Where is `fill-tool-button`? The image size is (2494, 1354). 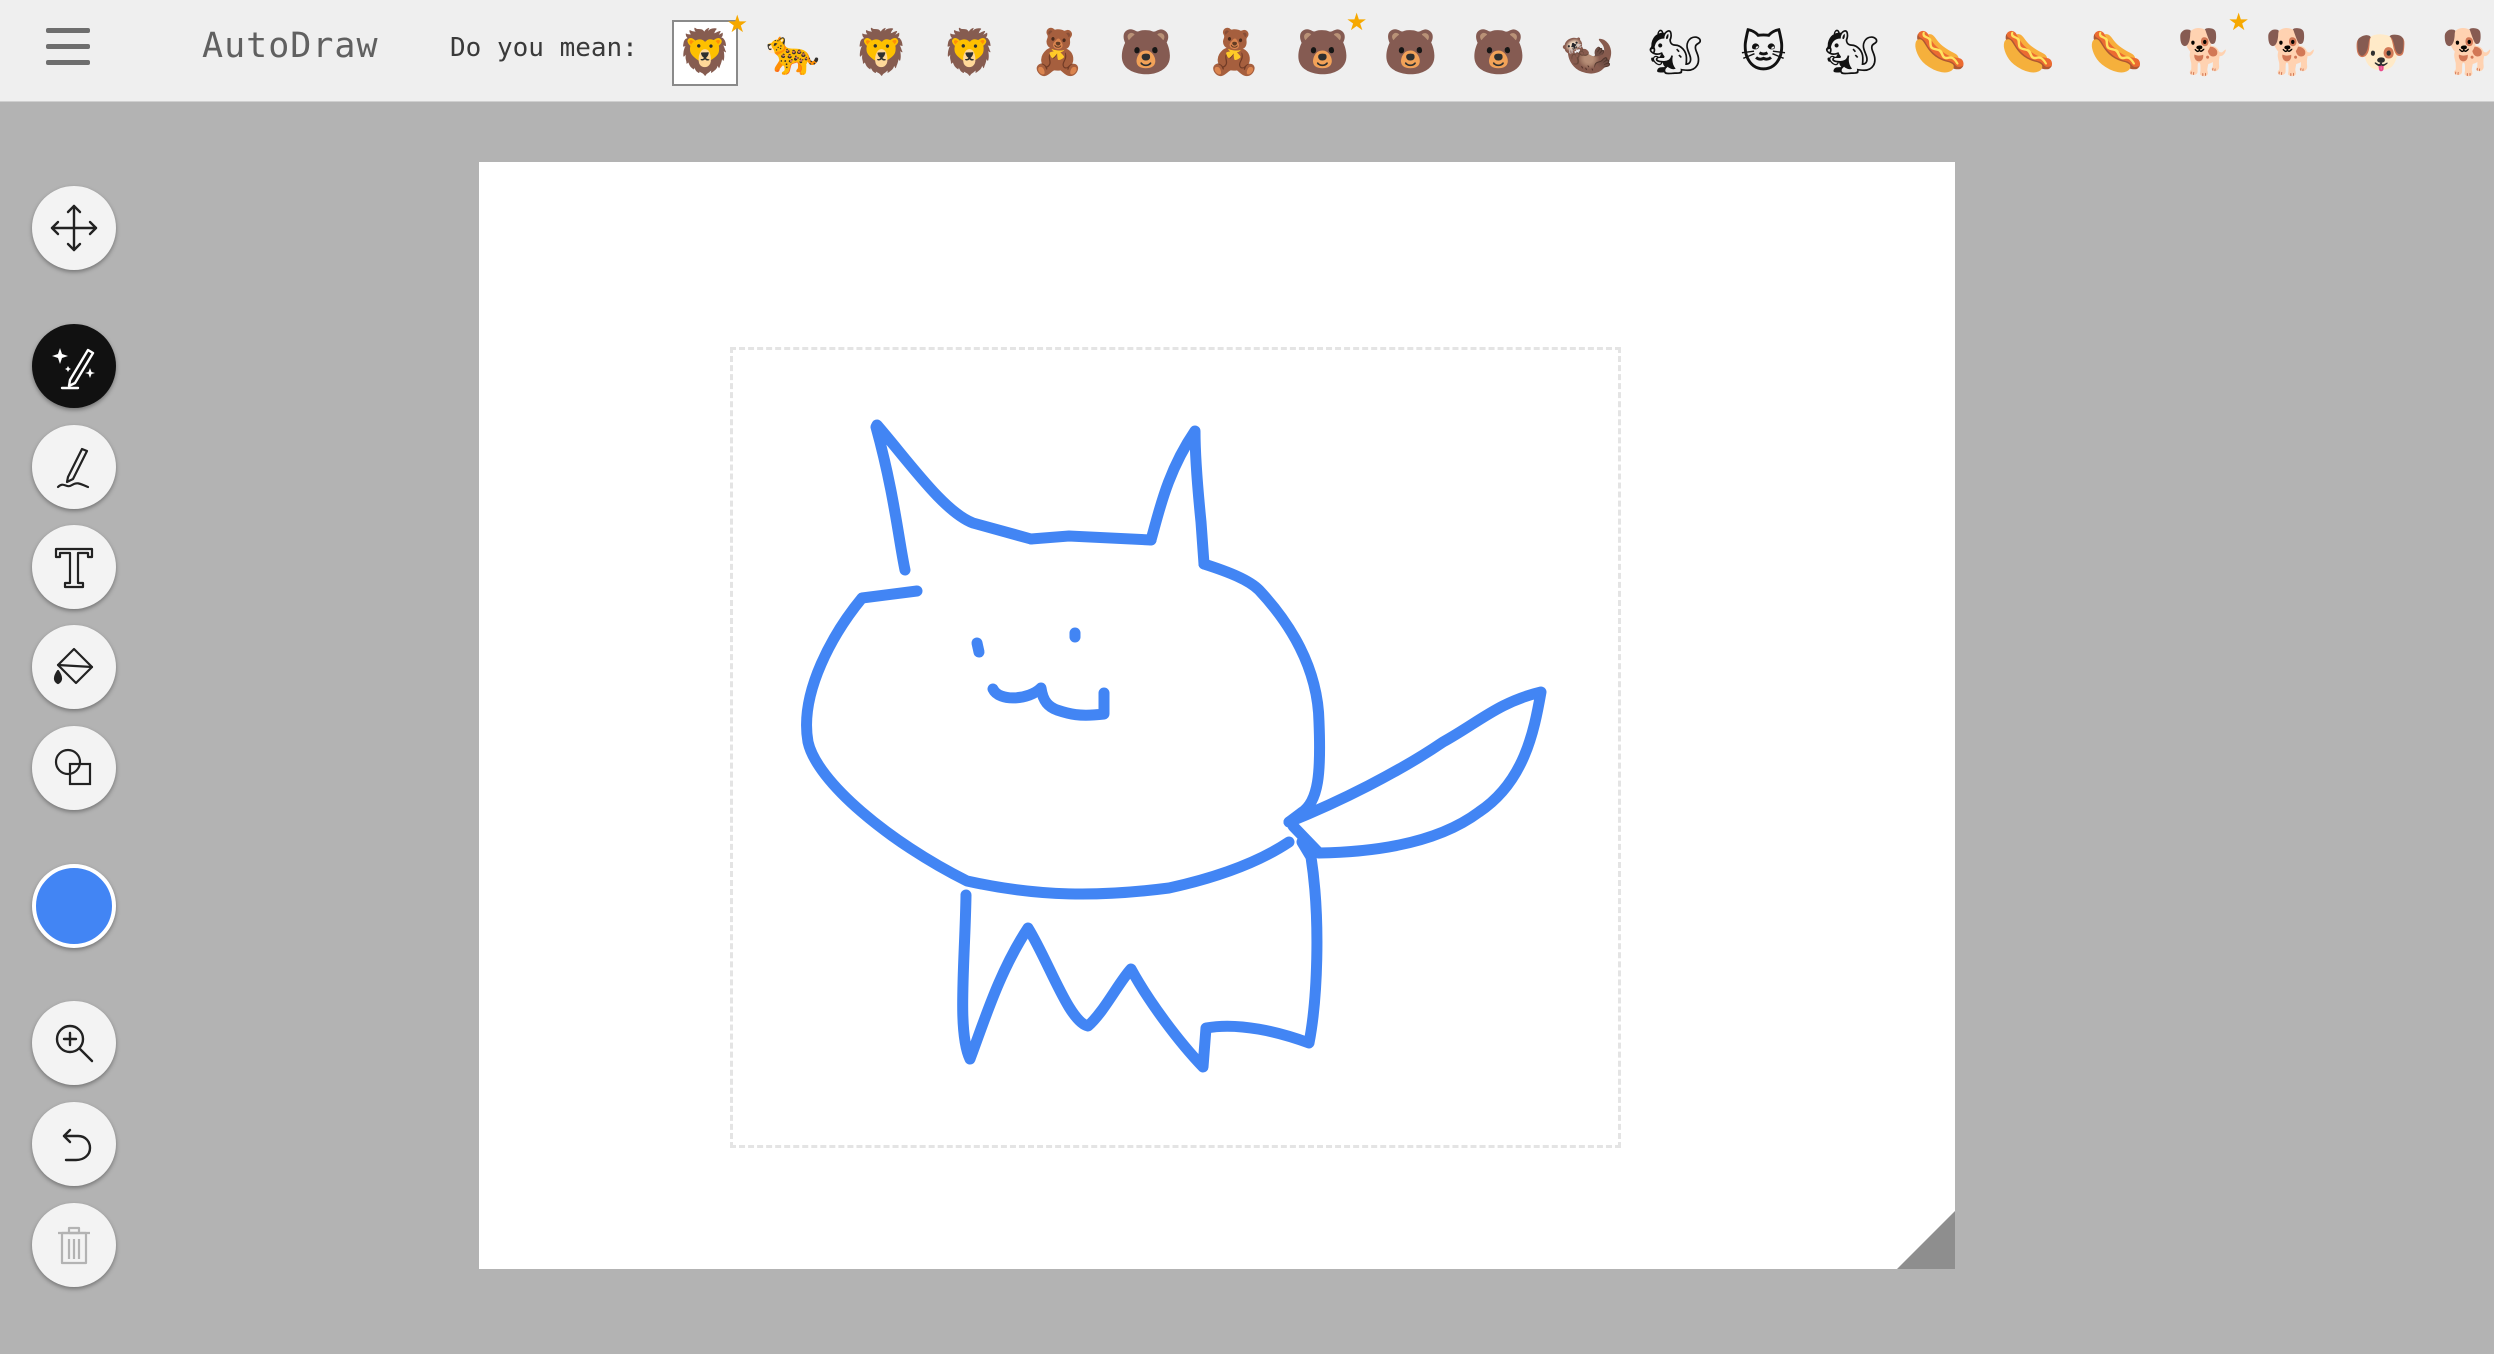
fill-tool-button is located at coordinates (74, 667).